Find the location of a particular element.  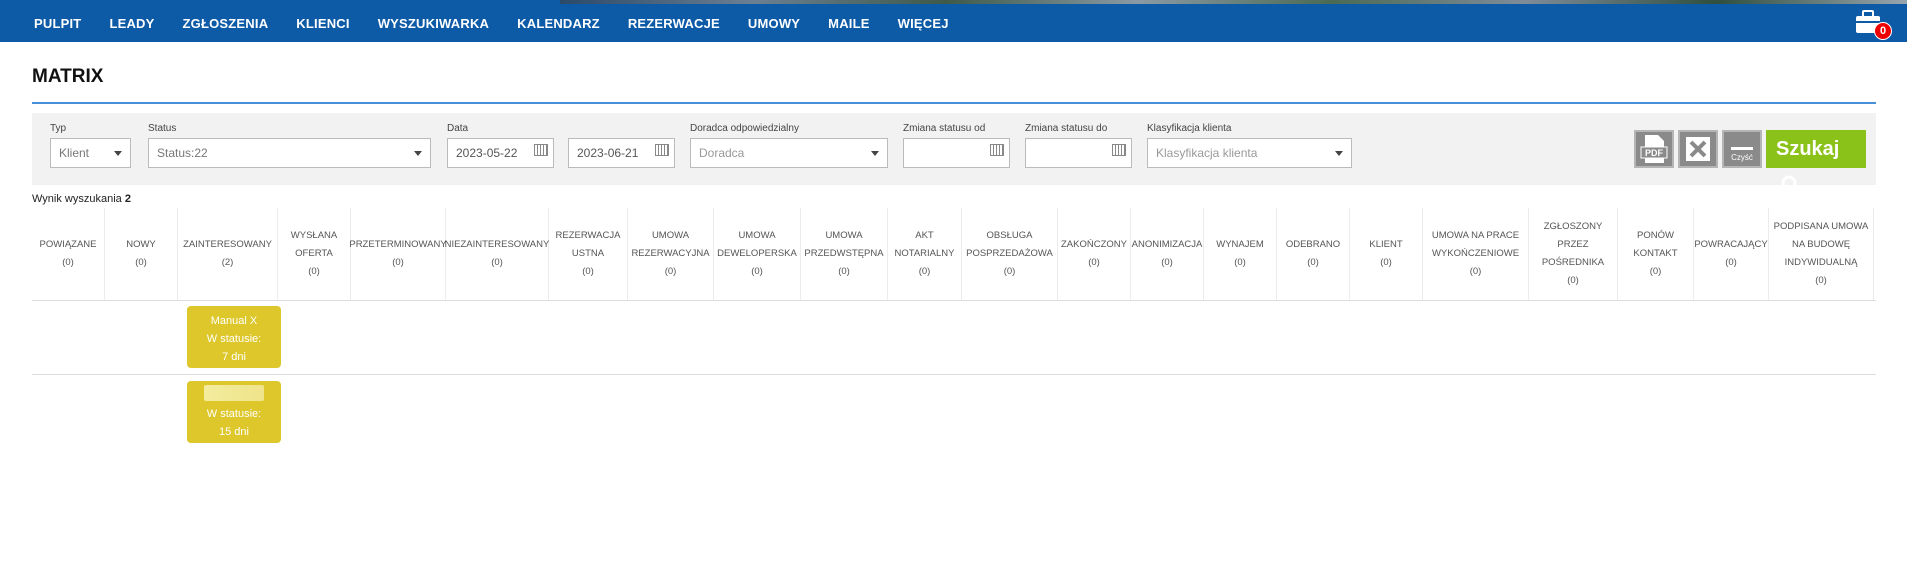

column-header: WYSŁANA OFERTA (0) is located at coordinates (314, 254).